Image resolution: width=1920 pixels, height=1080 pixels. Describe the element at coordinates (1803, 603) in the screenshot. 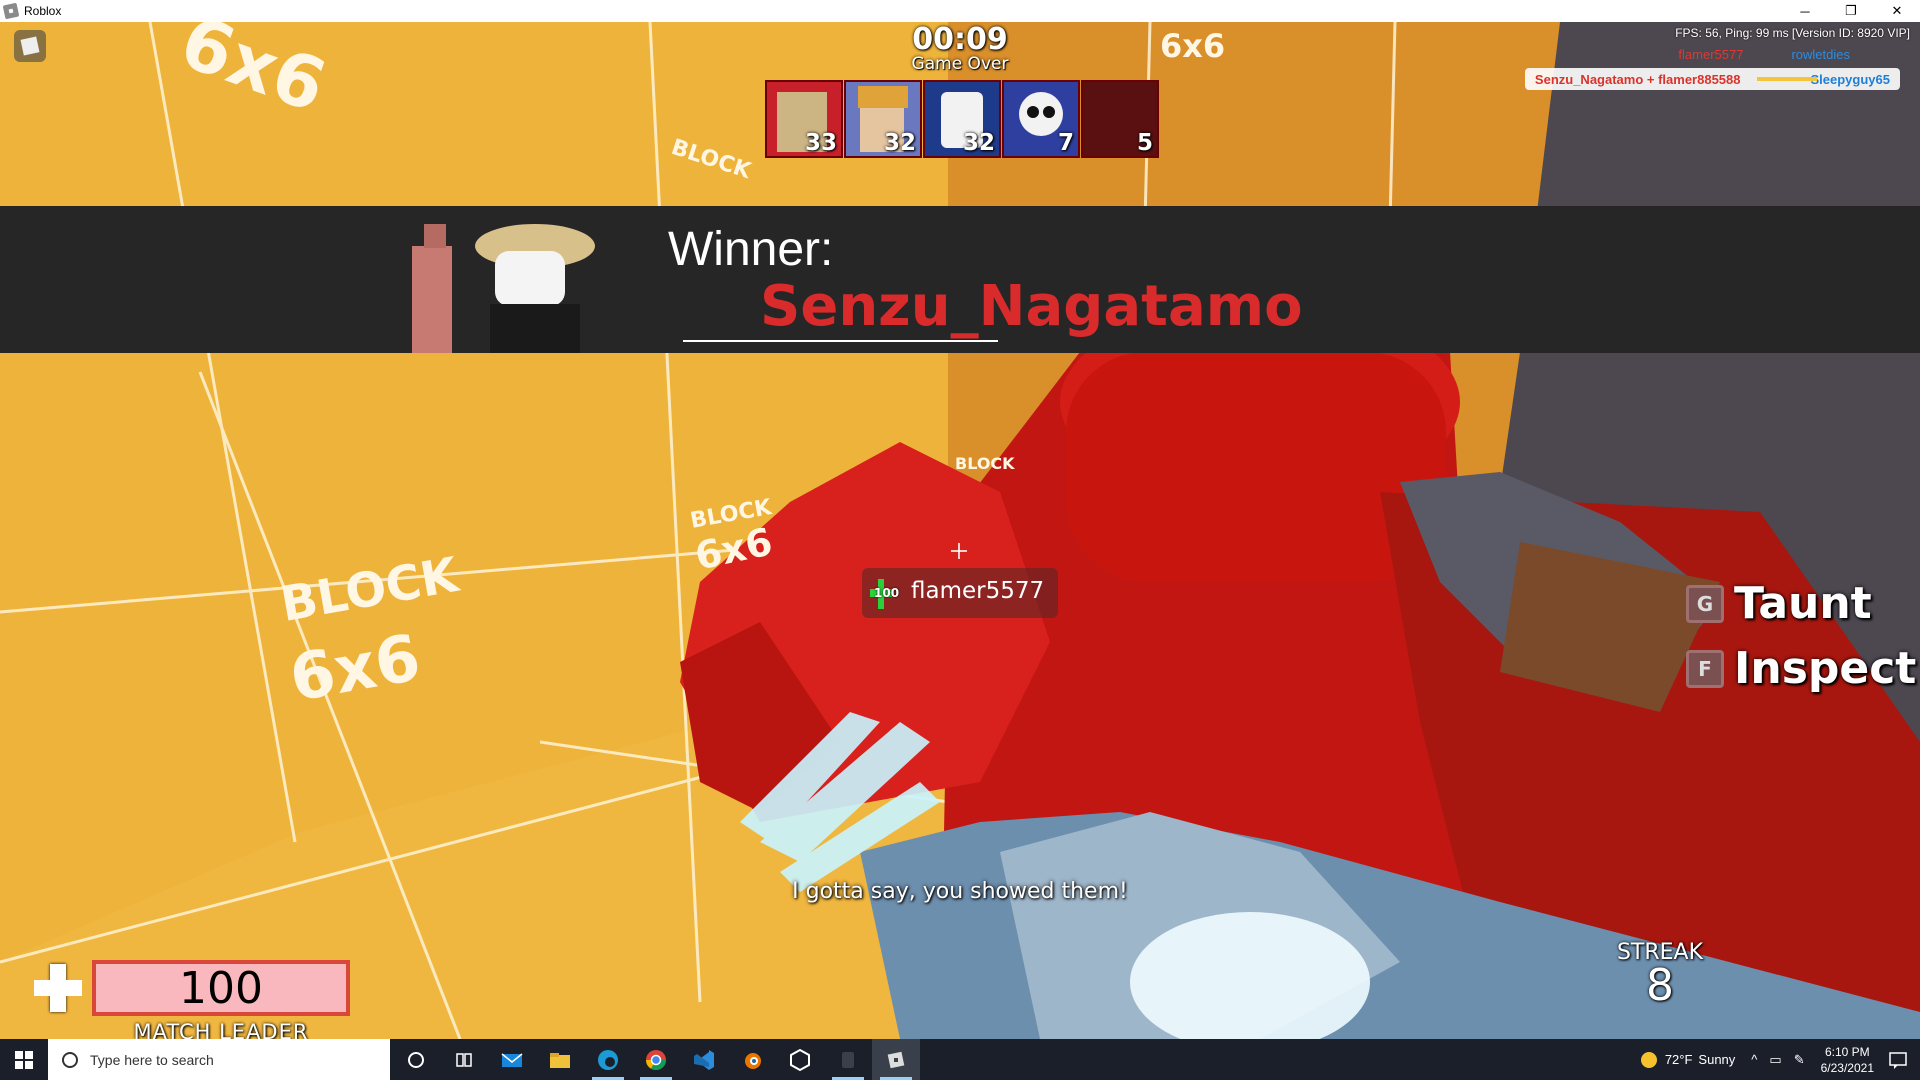

I see `taunt-label: Taunt` at that location.